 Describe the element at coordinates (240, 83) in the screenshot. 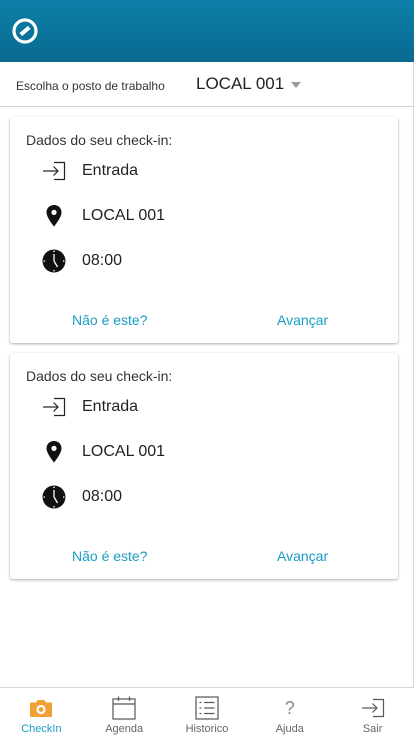

I see `workstation-select-value: LOCAL 001` at that location.